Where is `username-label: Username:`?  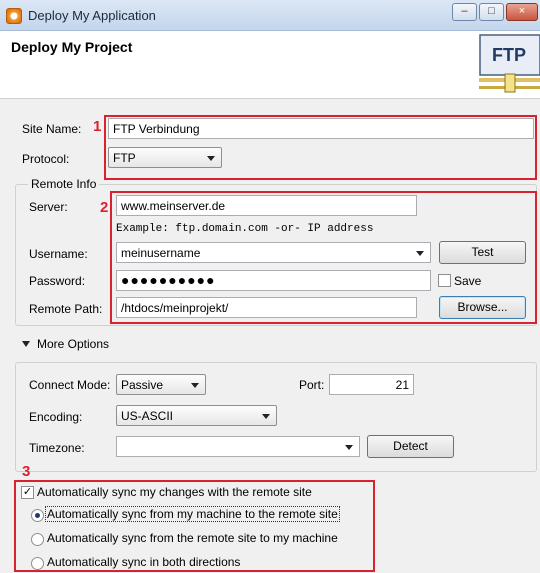
username-label: Username: is located at coordinates (58, 254).